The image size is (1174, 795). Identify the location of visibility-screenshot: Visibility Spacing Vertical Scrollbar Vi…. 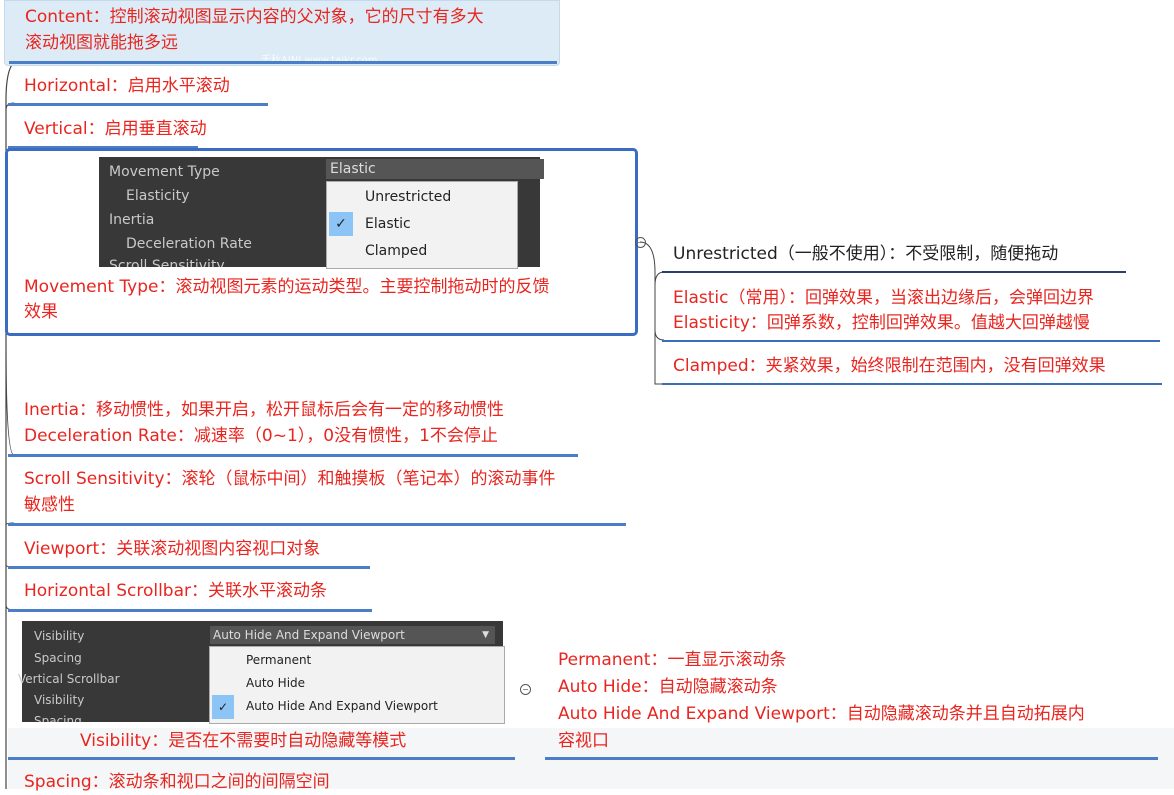
(261, 672).